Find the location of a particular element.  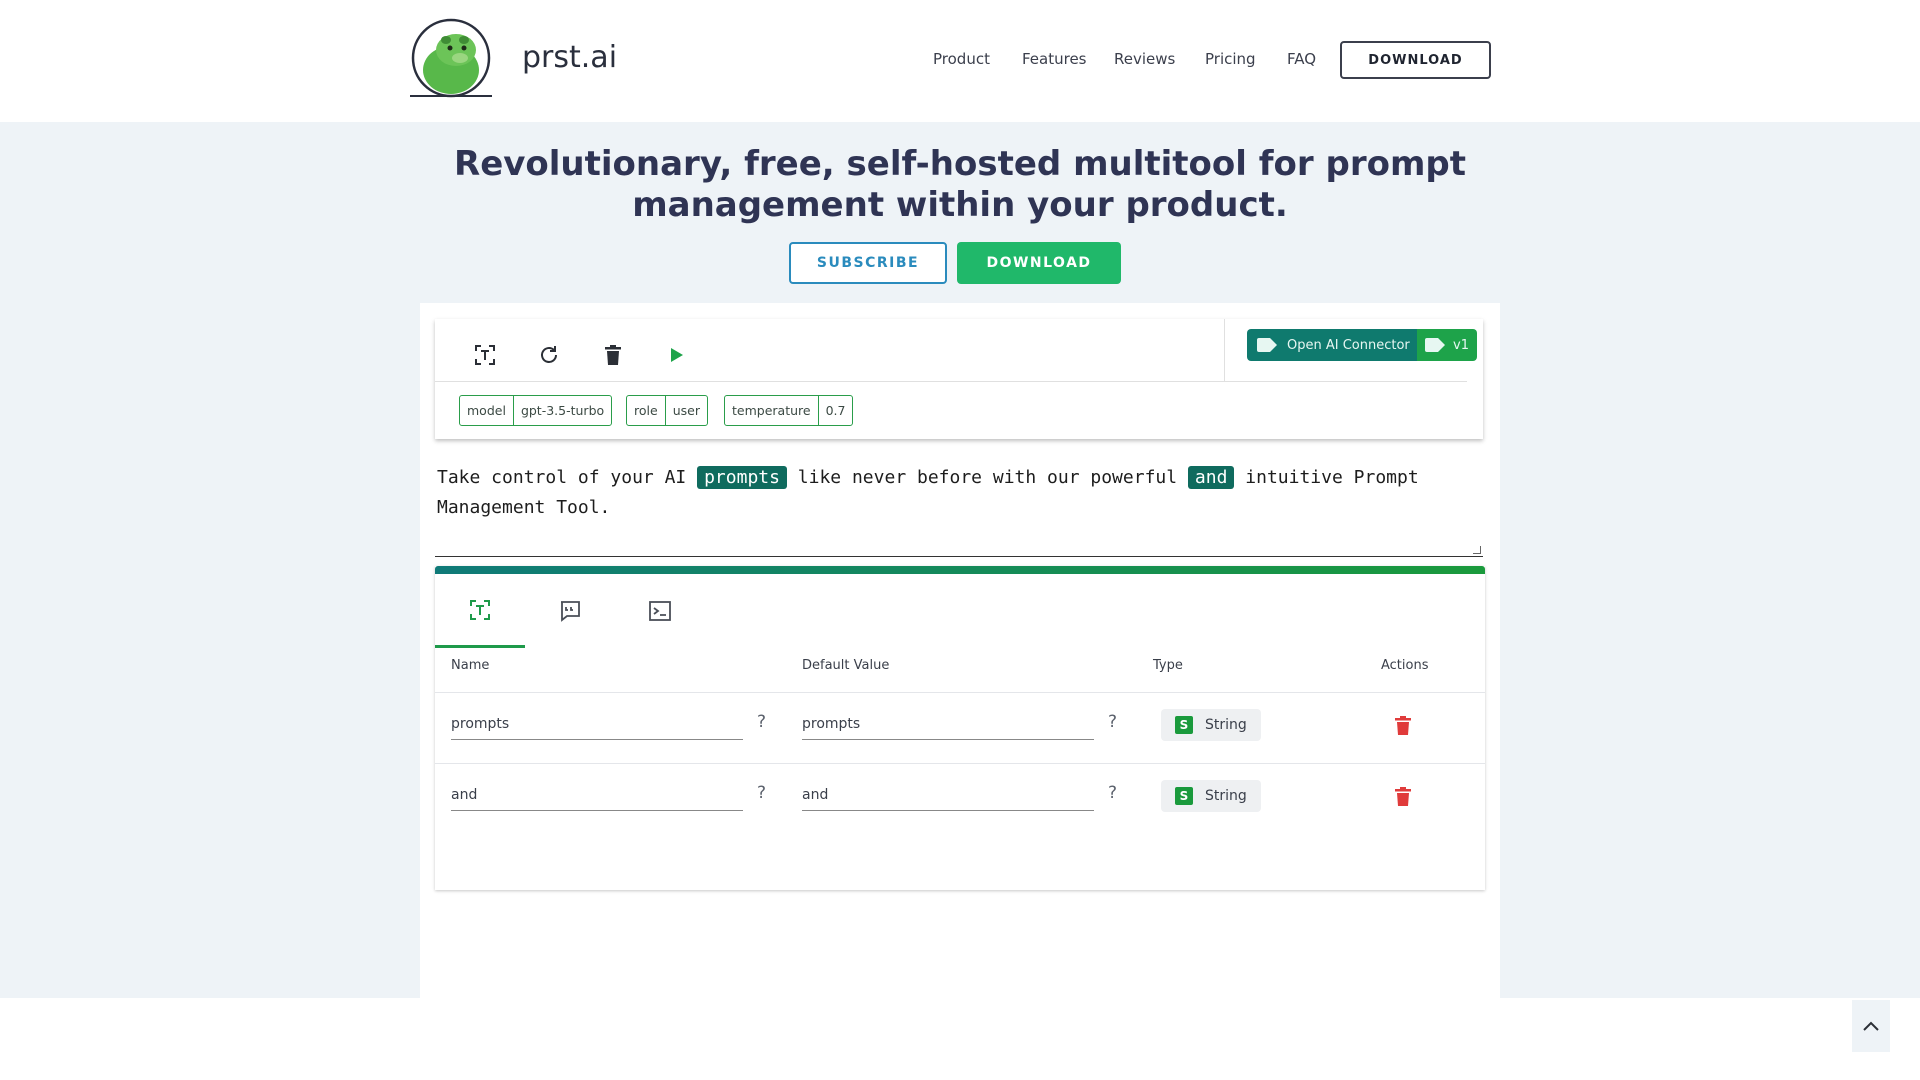

column-header-type: Type is located at coordinates (1168, 665).